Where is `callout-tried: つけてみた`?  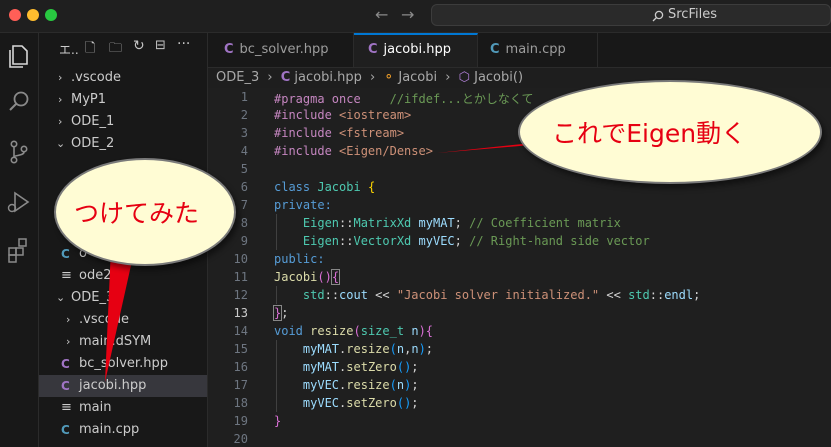
callout-tried: つけてみた is located at coordinates (145, 212).